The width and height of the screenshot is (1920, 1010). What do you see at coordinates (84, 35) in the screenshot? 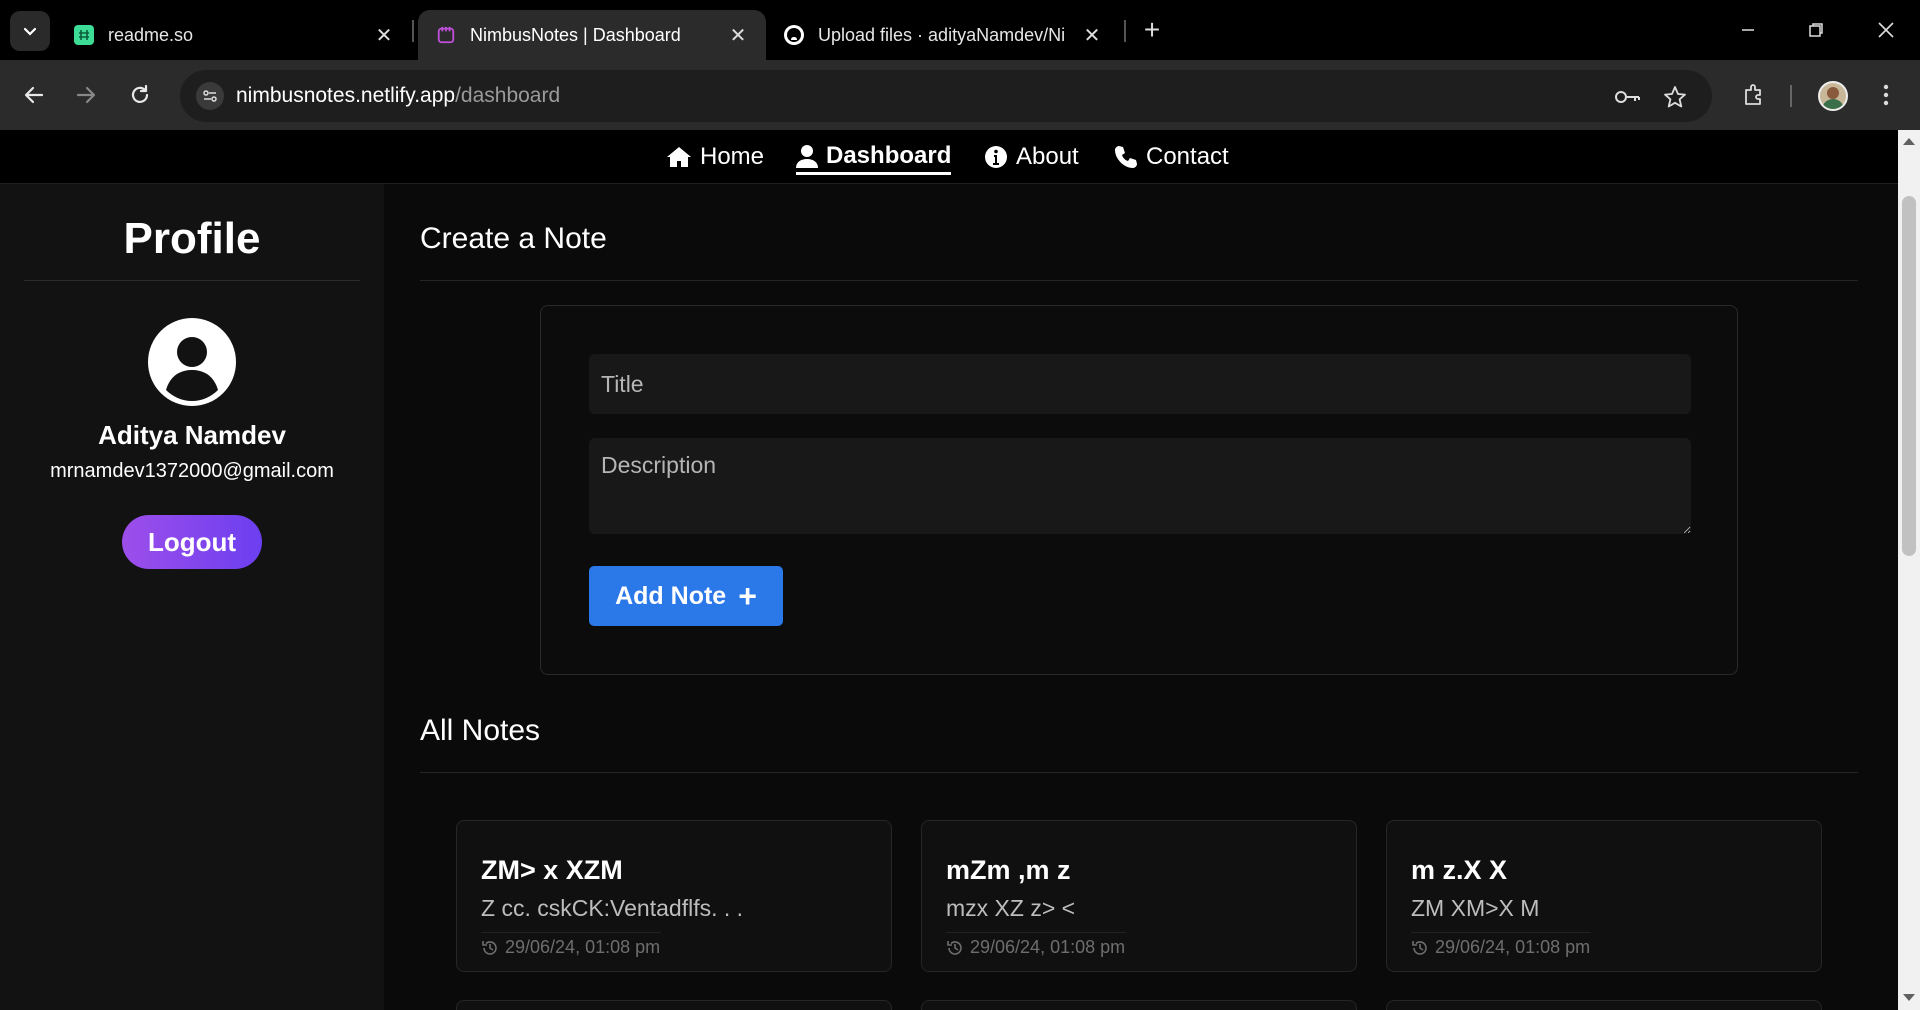
I see `readme-favicon-icon` at bounding box center [84, 35].